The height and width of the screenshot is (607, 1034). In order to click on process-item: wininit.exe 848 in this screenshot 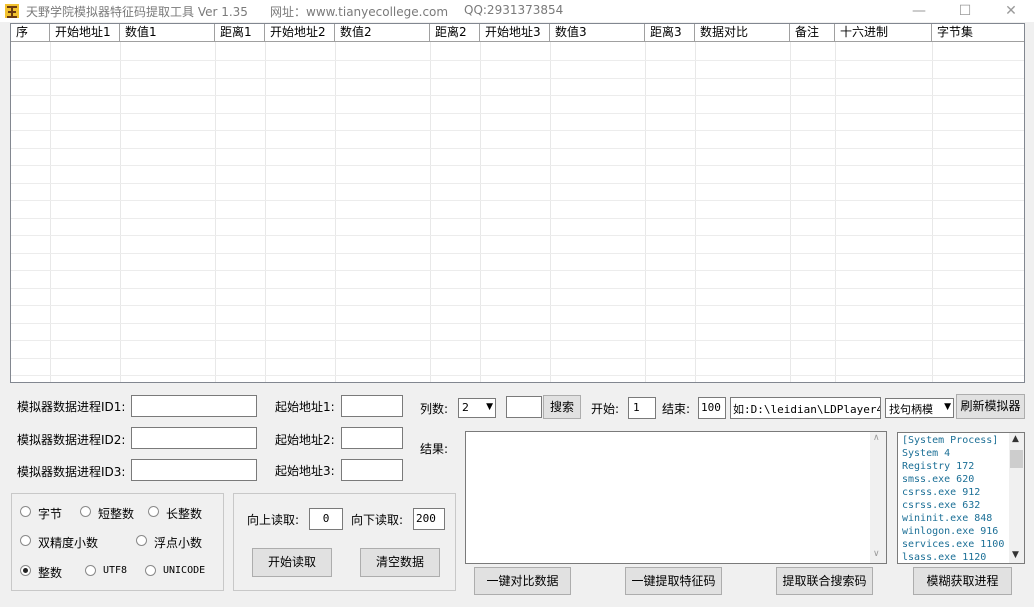, I will do `click(947, 518)`.